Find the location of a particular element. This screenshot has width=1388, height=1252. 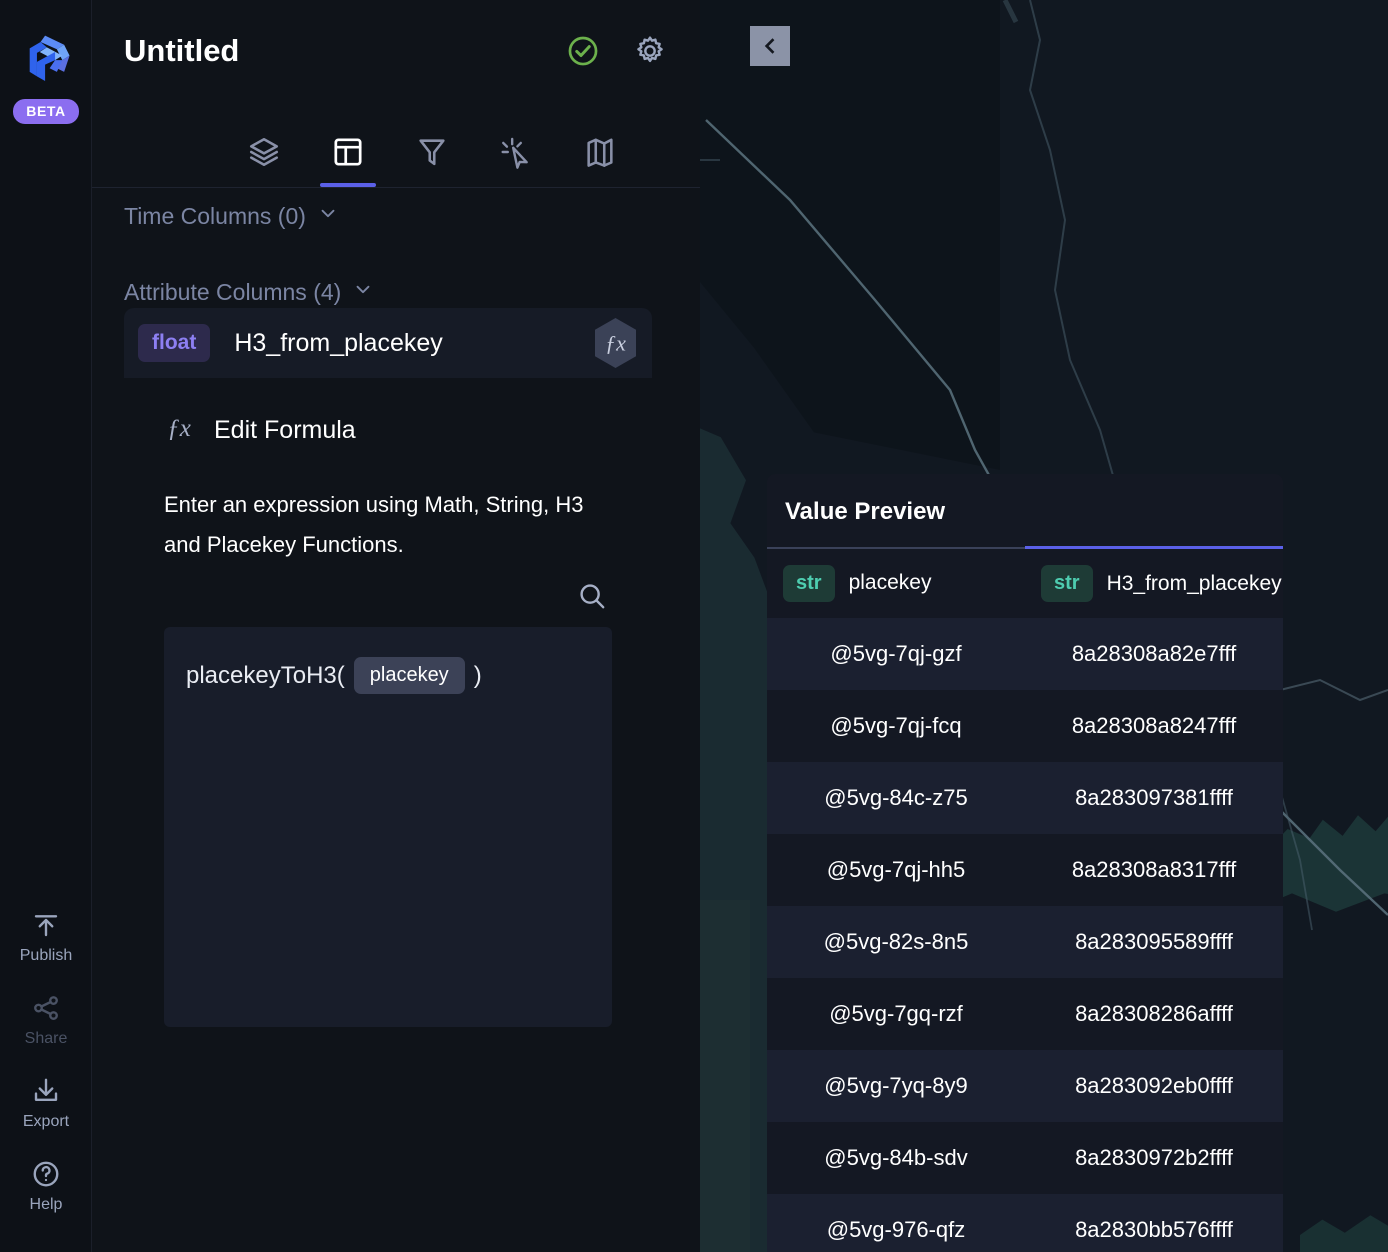

tab-filters is located at coordinates (432, 154).